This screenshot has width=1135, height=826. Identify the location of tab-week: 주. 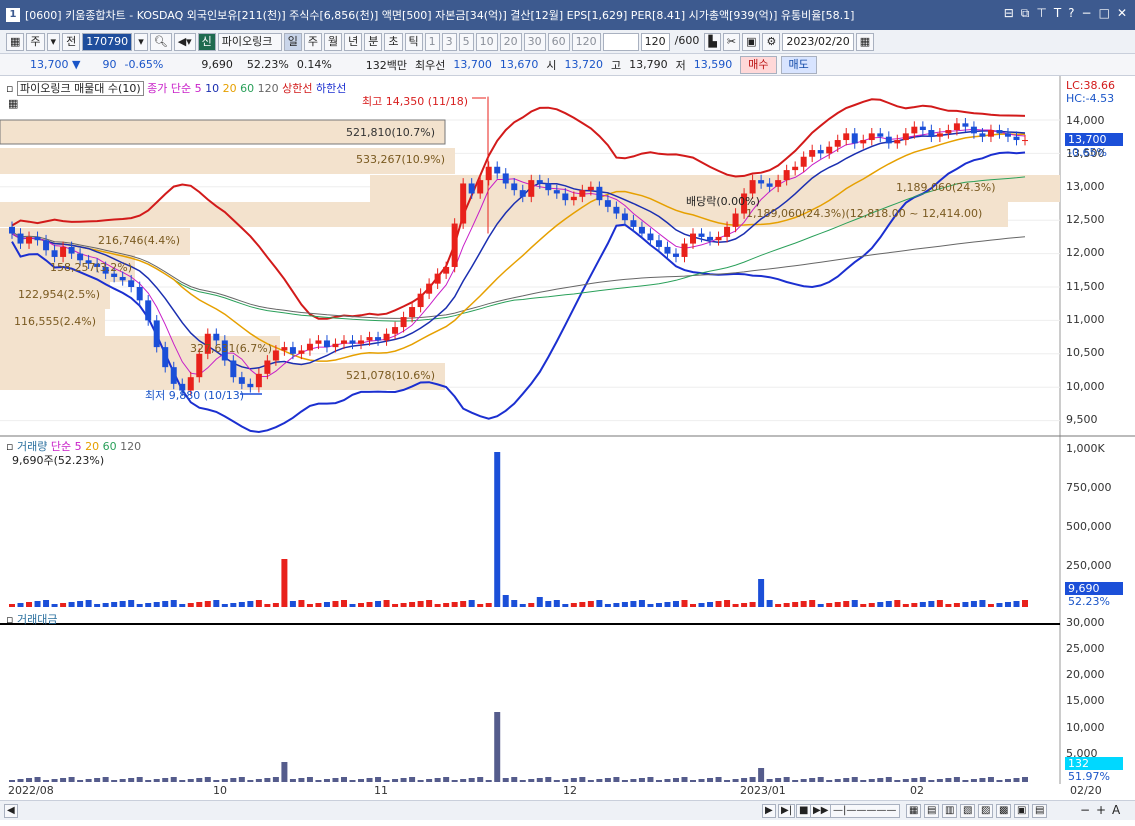
(313, 41).